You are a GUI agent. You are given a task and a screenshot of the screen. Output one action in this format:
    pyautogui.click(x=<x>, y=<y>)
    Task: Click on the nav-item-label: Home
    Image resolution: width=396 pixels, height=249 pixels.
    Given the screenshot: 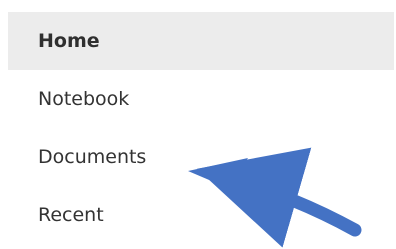 What is the action you would take?
    pyautogui.click(x=69, y=41)
    